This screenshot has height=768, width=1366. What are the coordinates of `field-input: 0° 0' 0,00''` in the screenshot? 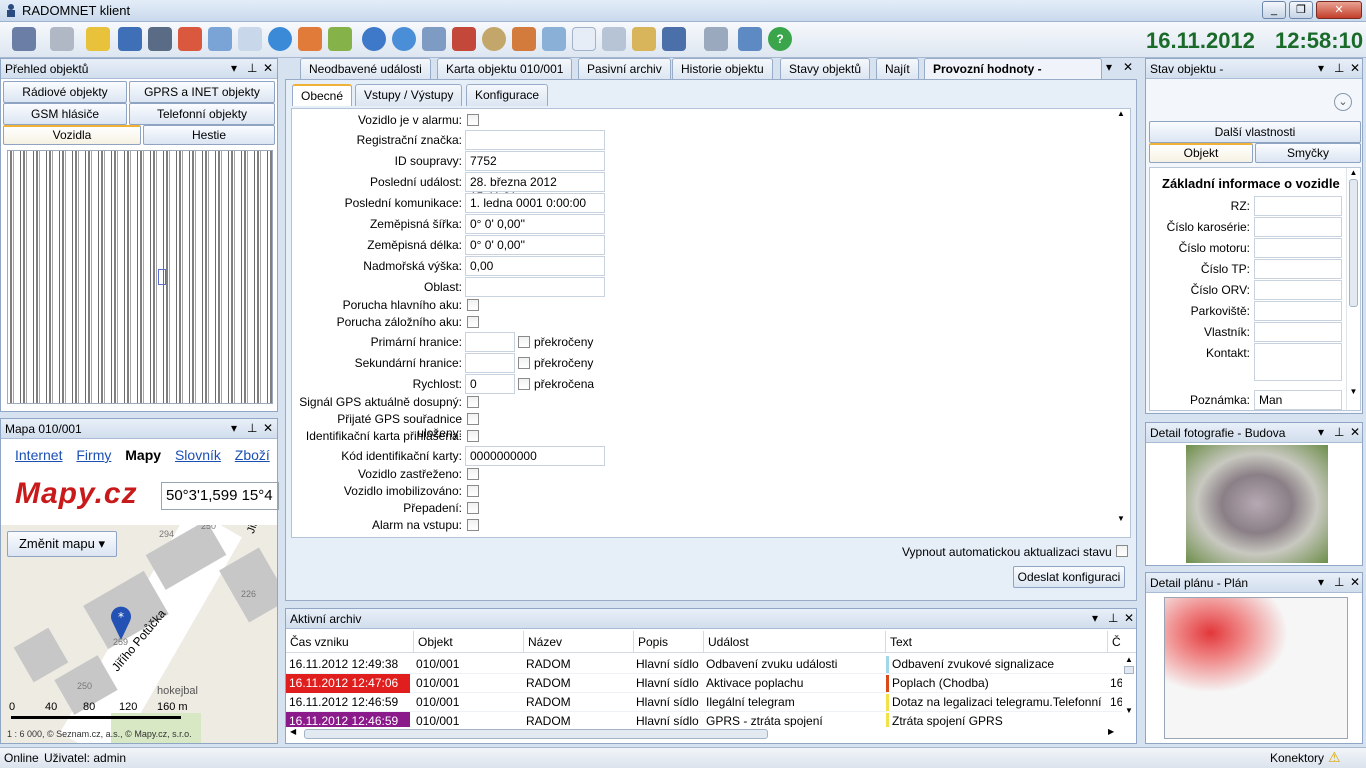 It's located at (535, 224).